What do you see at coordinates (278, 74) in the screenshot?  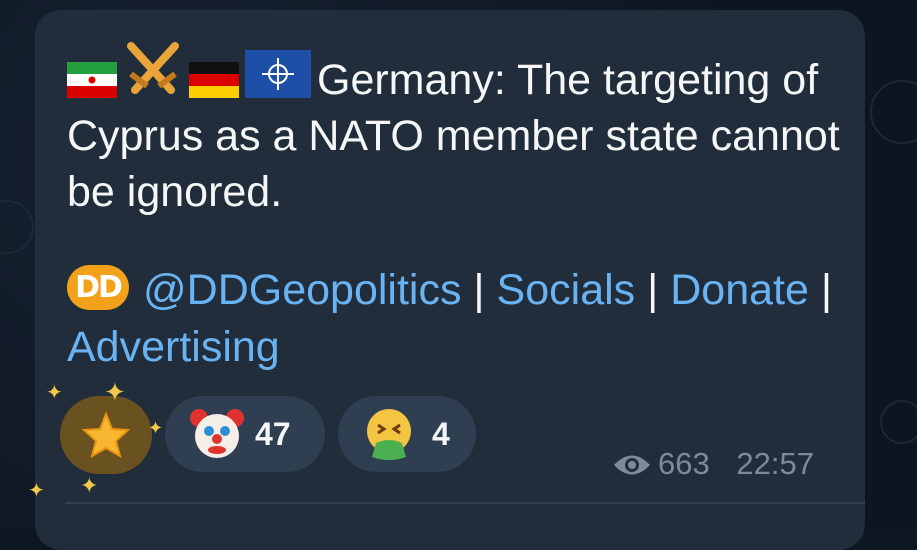 I see `nato-flag-icon` at bounding box center [278, 74].